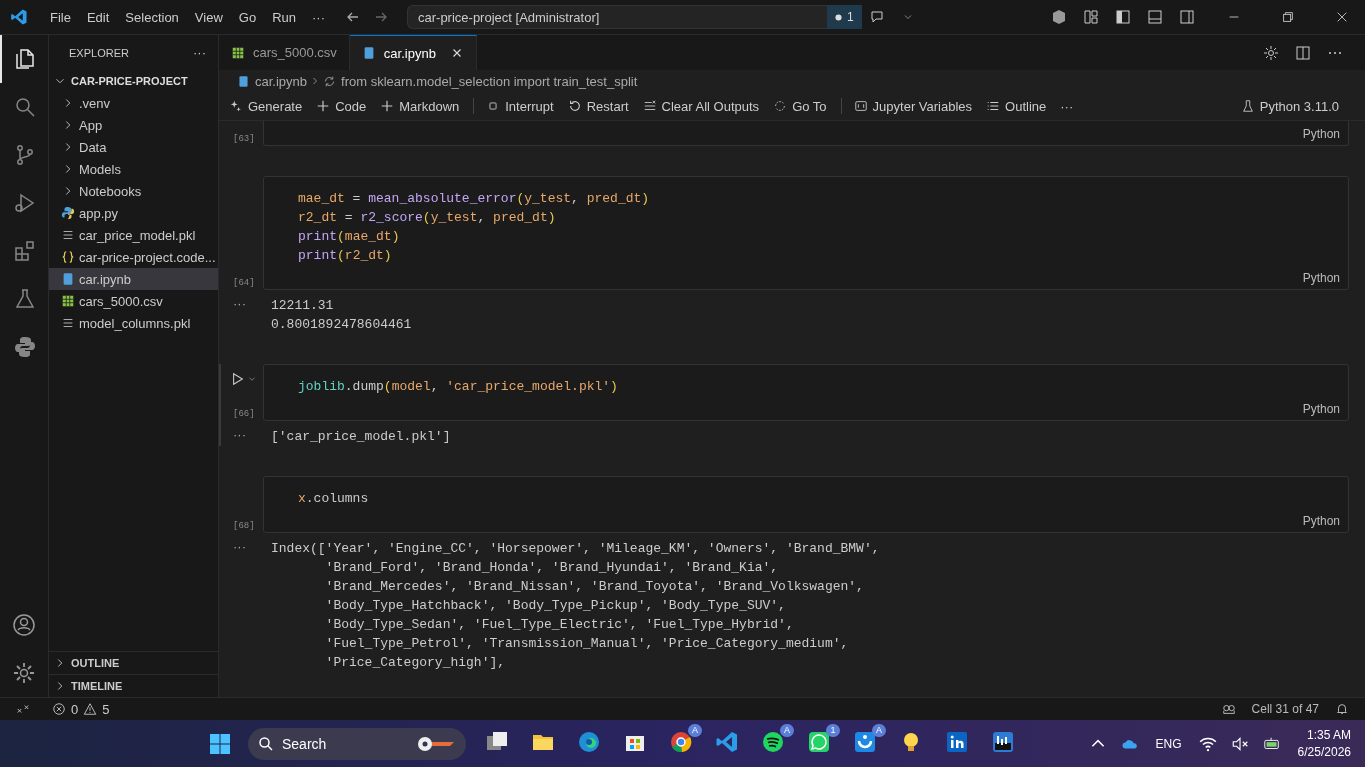 Image resolution: width=1365 pixels, height=767 pixels. I want to click on file-tree-item: Notebooks, so click(133, 191).